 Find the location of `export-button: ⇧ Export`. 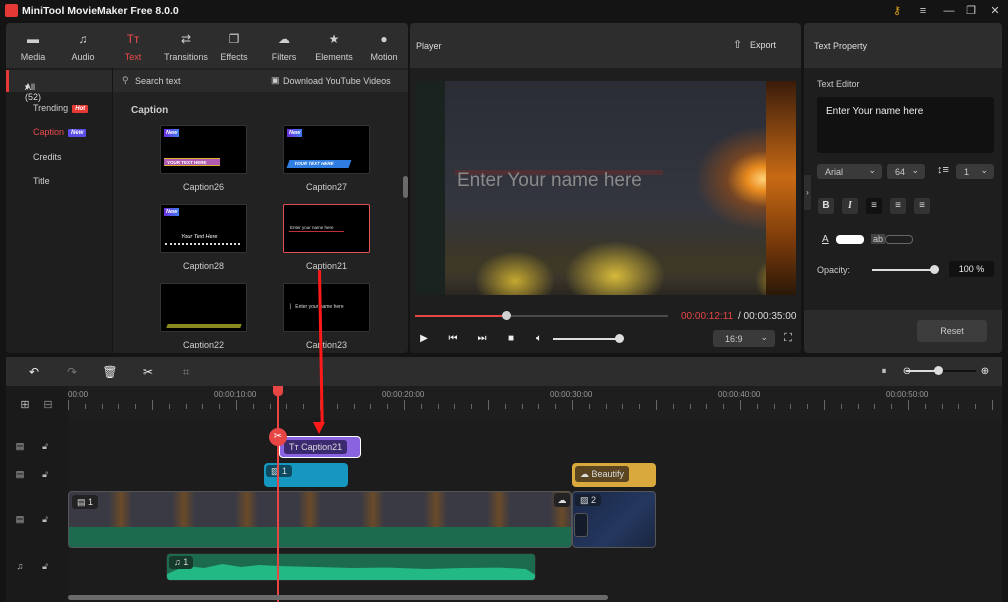

export-button: ⇧ Export is located at coordinates (758, 46).